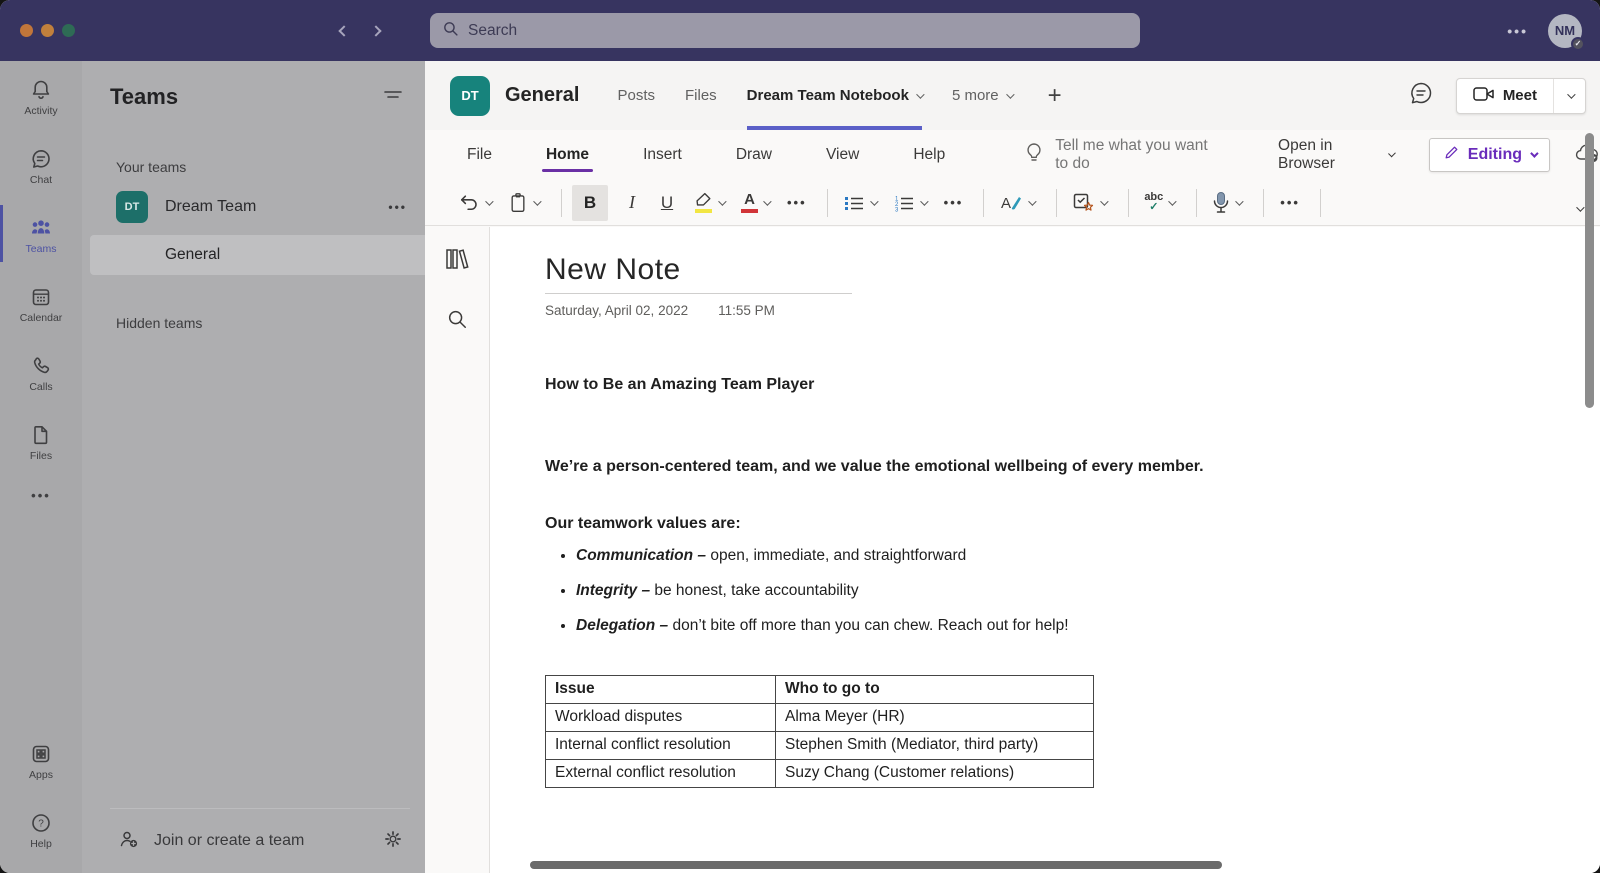 Image resolution: width=1600 pixels, height=873 pixels. Describe the element at coordinates (660, 689) in the screenshot. I see `table-header-cell: Issue` at that location.